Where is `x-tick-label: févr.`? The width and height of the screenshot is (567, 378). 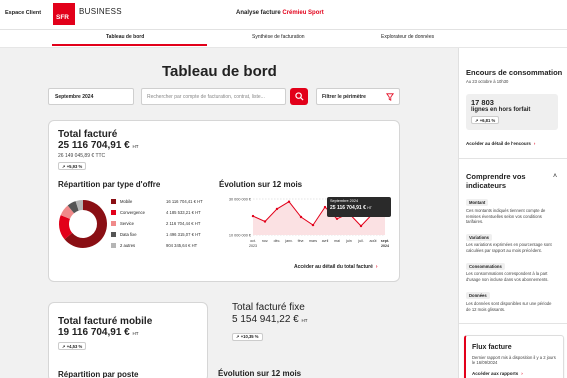
x-tick-label: févr. is located at coordinates (301, 241).